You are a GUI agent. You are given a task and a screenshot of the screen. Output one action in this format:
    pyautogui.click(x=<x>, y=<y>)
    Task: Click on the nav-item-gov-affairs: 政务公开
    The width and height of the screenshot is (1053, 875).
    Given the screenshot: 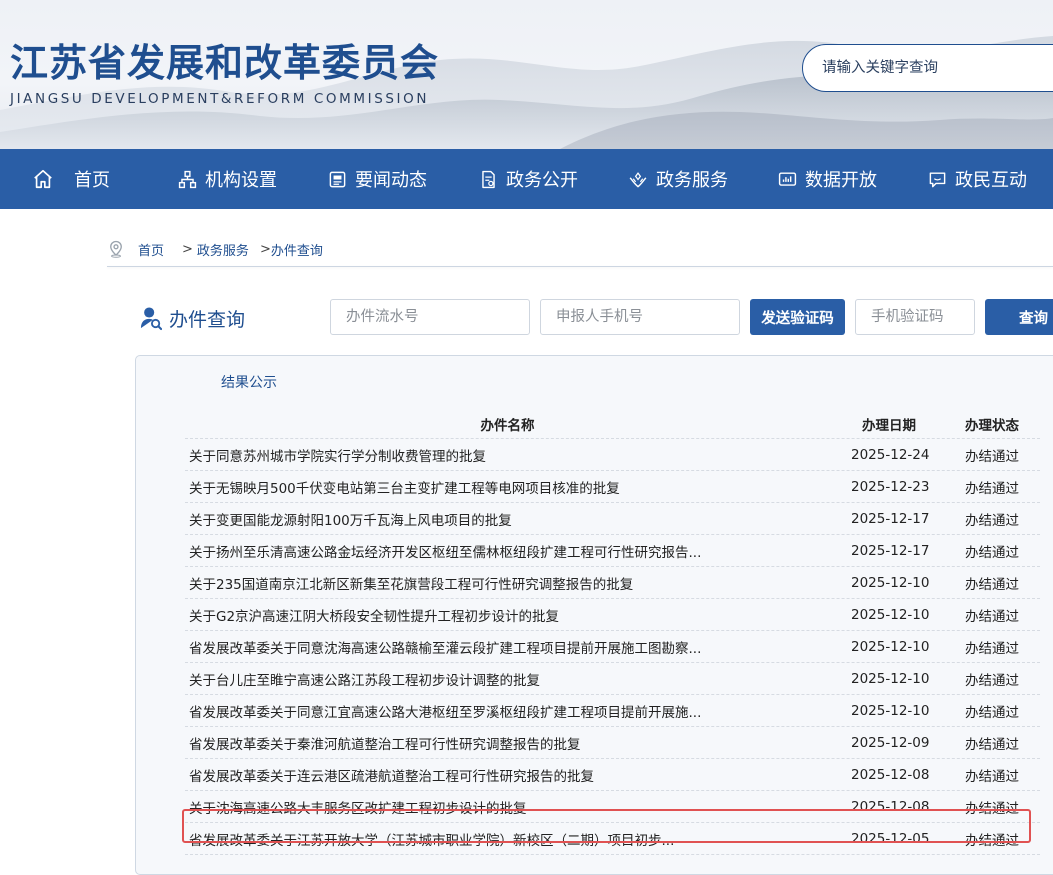 What is the action you would take?
    pyautogui.click(x=528, y=179)
    